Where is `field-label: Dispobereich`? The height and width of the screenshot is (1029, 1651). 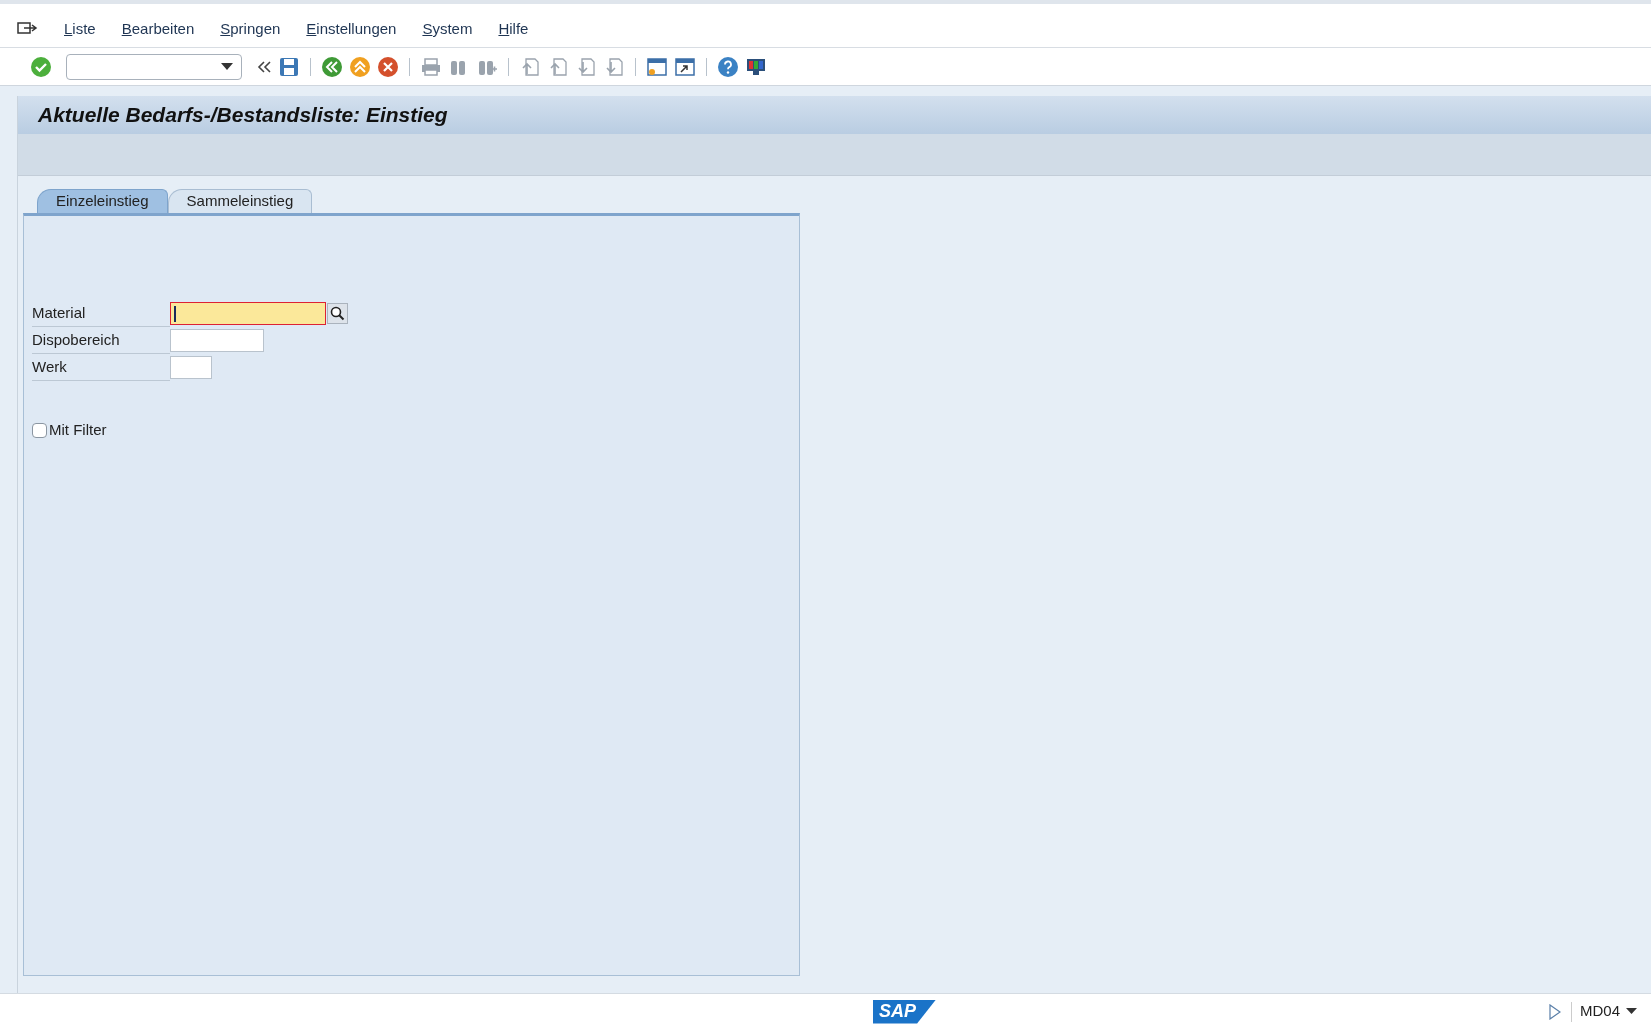
field-label: Dispobereich is located at coordinates (76, 340).